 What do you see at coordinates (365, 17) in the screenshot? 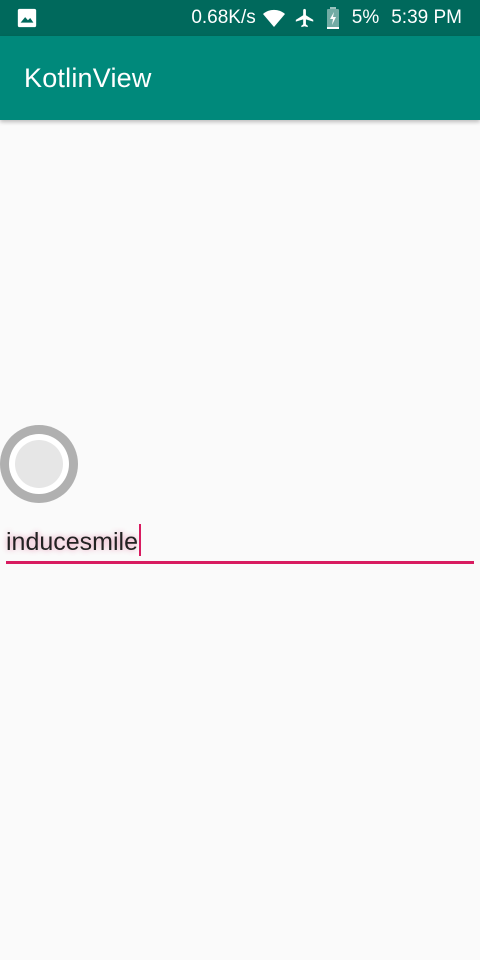
I see `battery-percent: 5%` at bounding box center [365, 17].